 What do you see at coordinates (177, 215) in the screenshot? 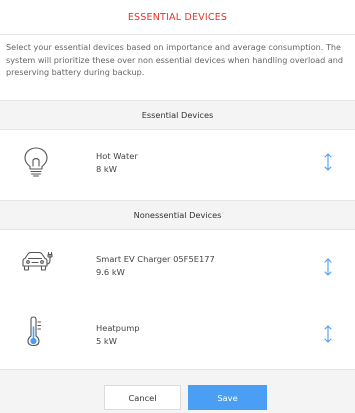
I see `nonessential-section-header: Nonessential Devices` at bounding box center [177, 215].